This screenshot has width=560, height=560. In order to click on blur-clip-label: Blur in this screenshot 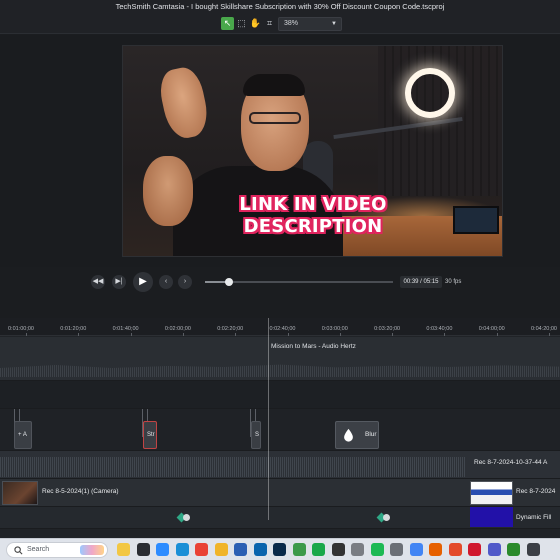, I will do `click(371, 434)`.